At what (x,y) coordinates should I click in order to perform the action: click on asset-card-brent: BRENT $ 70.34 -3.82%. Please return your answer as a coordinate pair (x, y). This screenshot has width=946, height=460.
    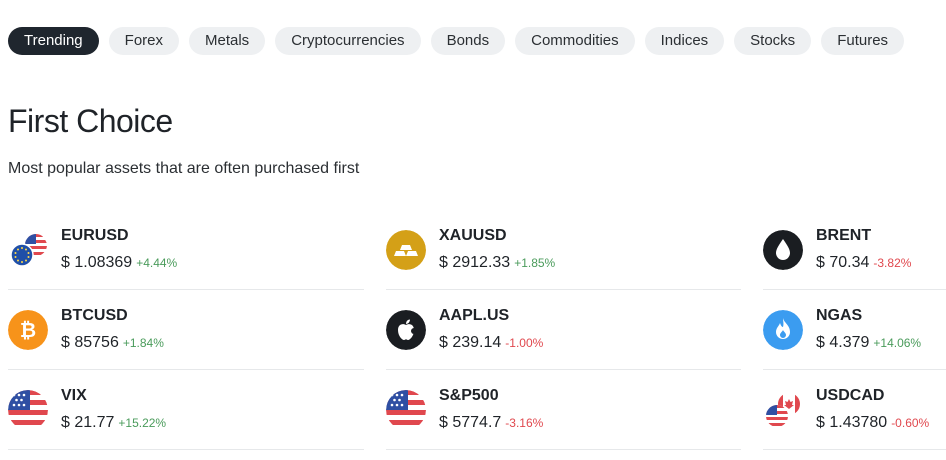
    Looking at the image, I should click on (854, 250).